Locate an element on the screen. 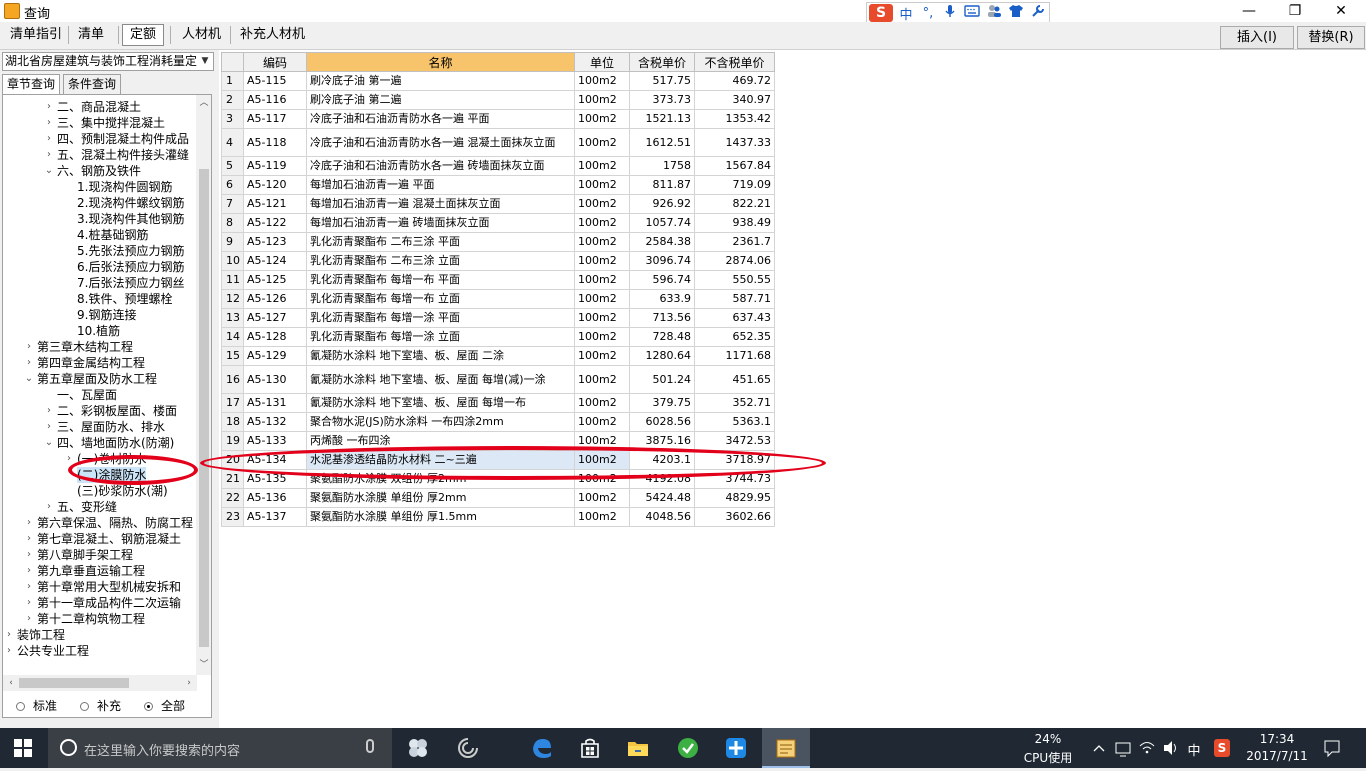 Image resolution: width=1366 pixels, height=771 pixels. row-number: 19 is located at coordinates (232, 441).